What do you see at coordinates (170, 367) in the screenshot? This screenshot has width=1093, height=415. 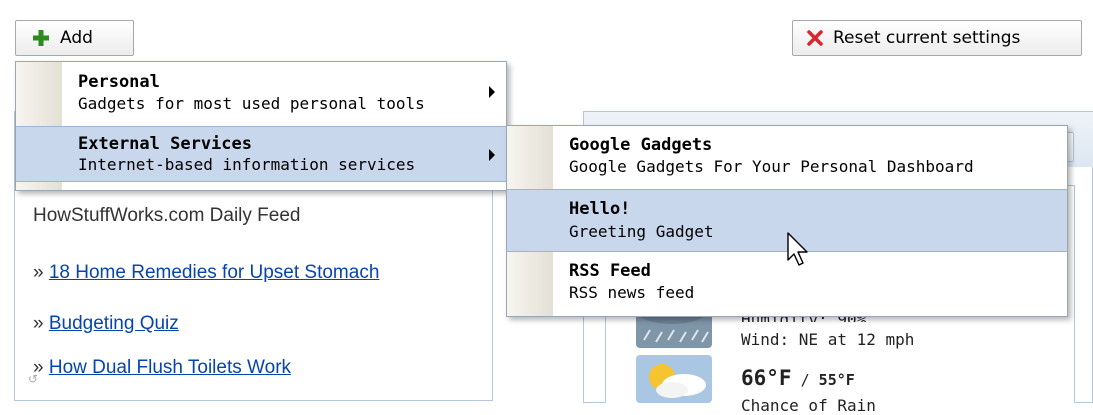 I see `feed-link: How Dual Flush Toilets Work` at bounding box center [170, 367].